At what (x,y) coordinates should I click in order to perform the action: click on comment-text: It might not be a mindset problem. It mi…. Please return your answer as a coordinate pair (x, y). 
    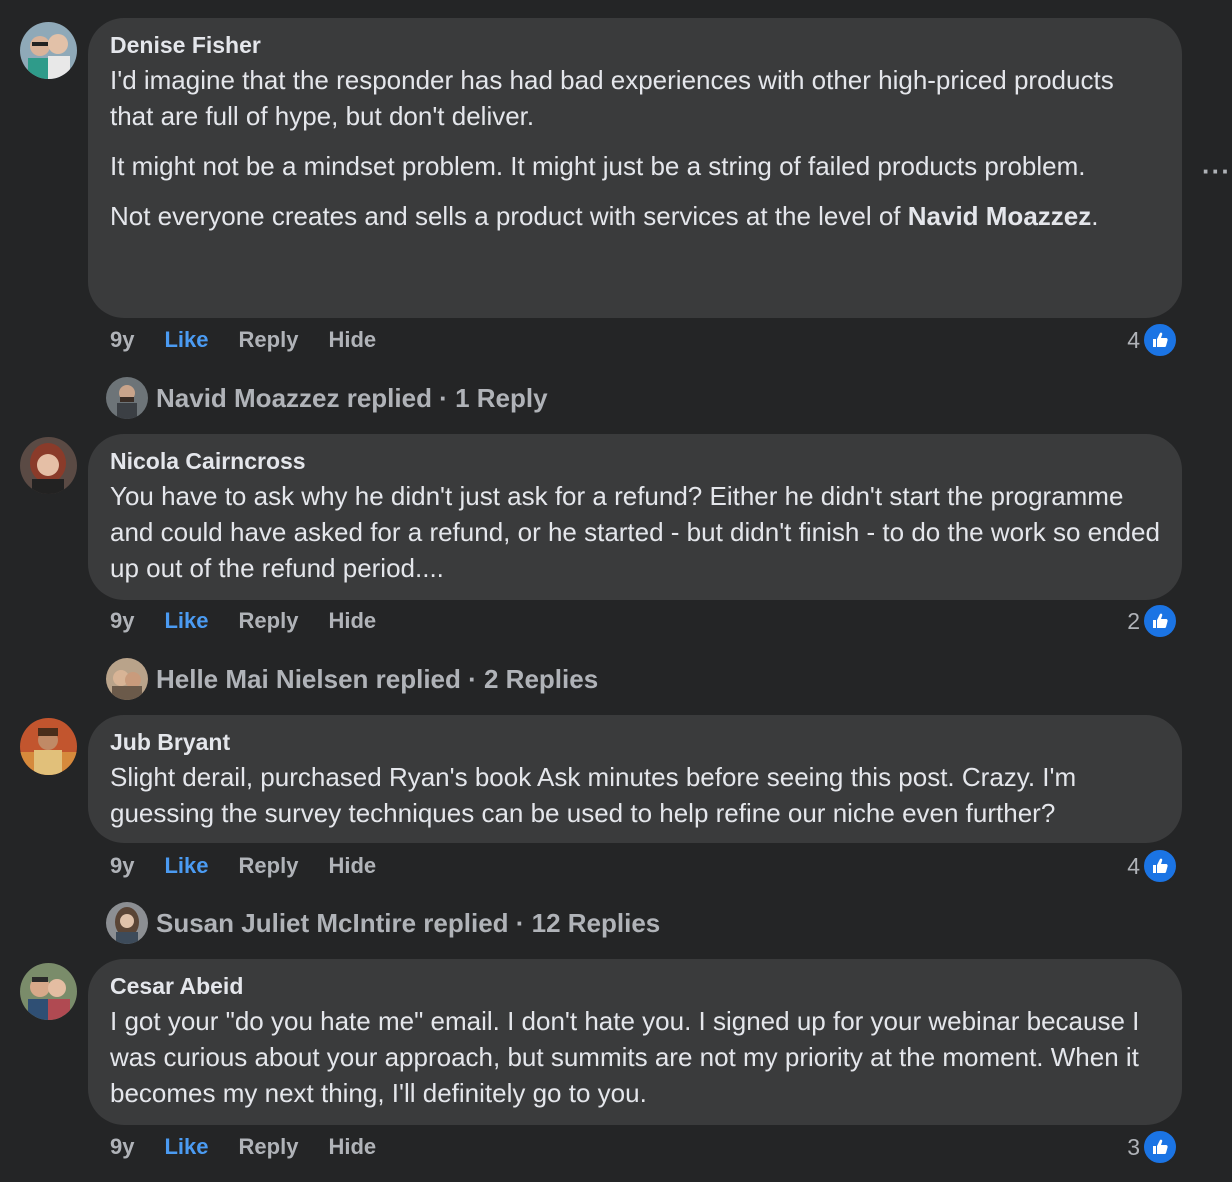
    Looking at the image, I should click on (598, 166).